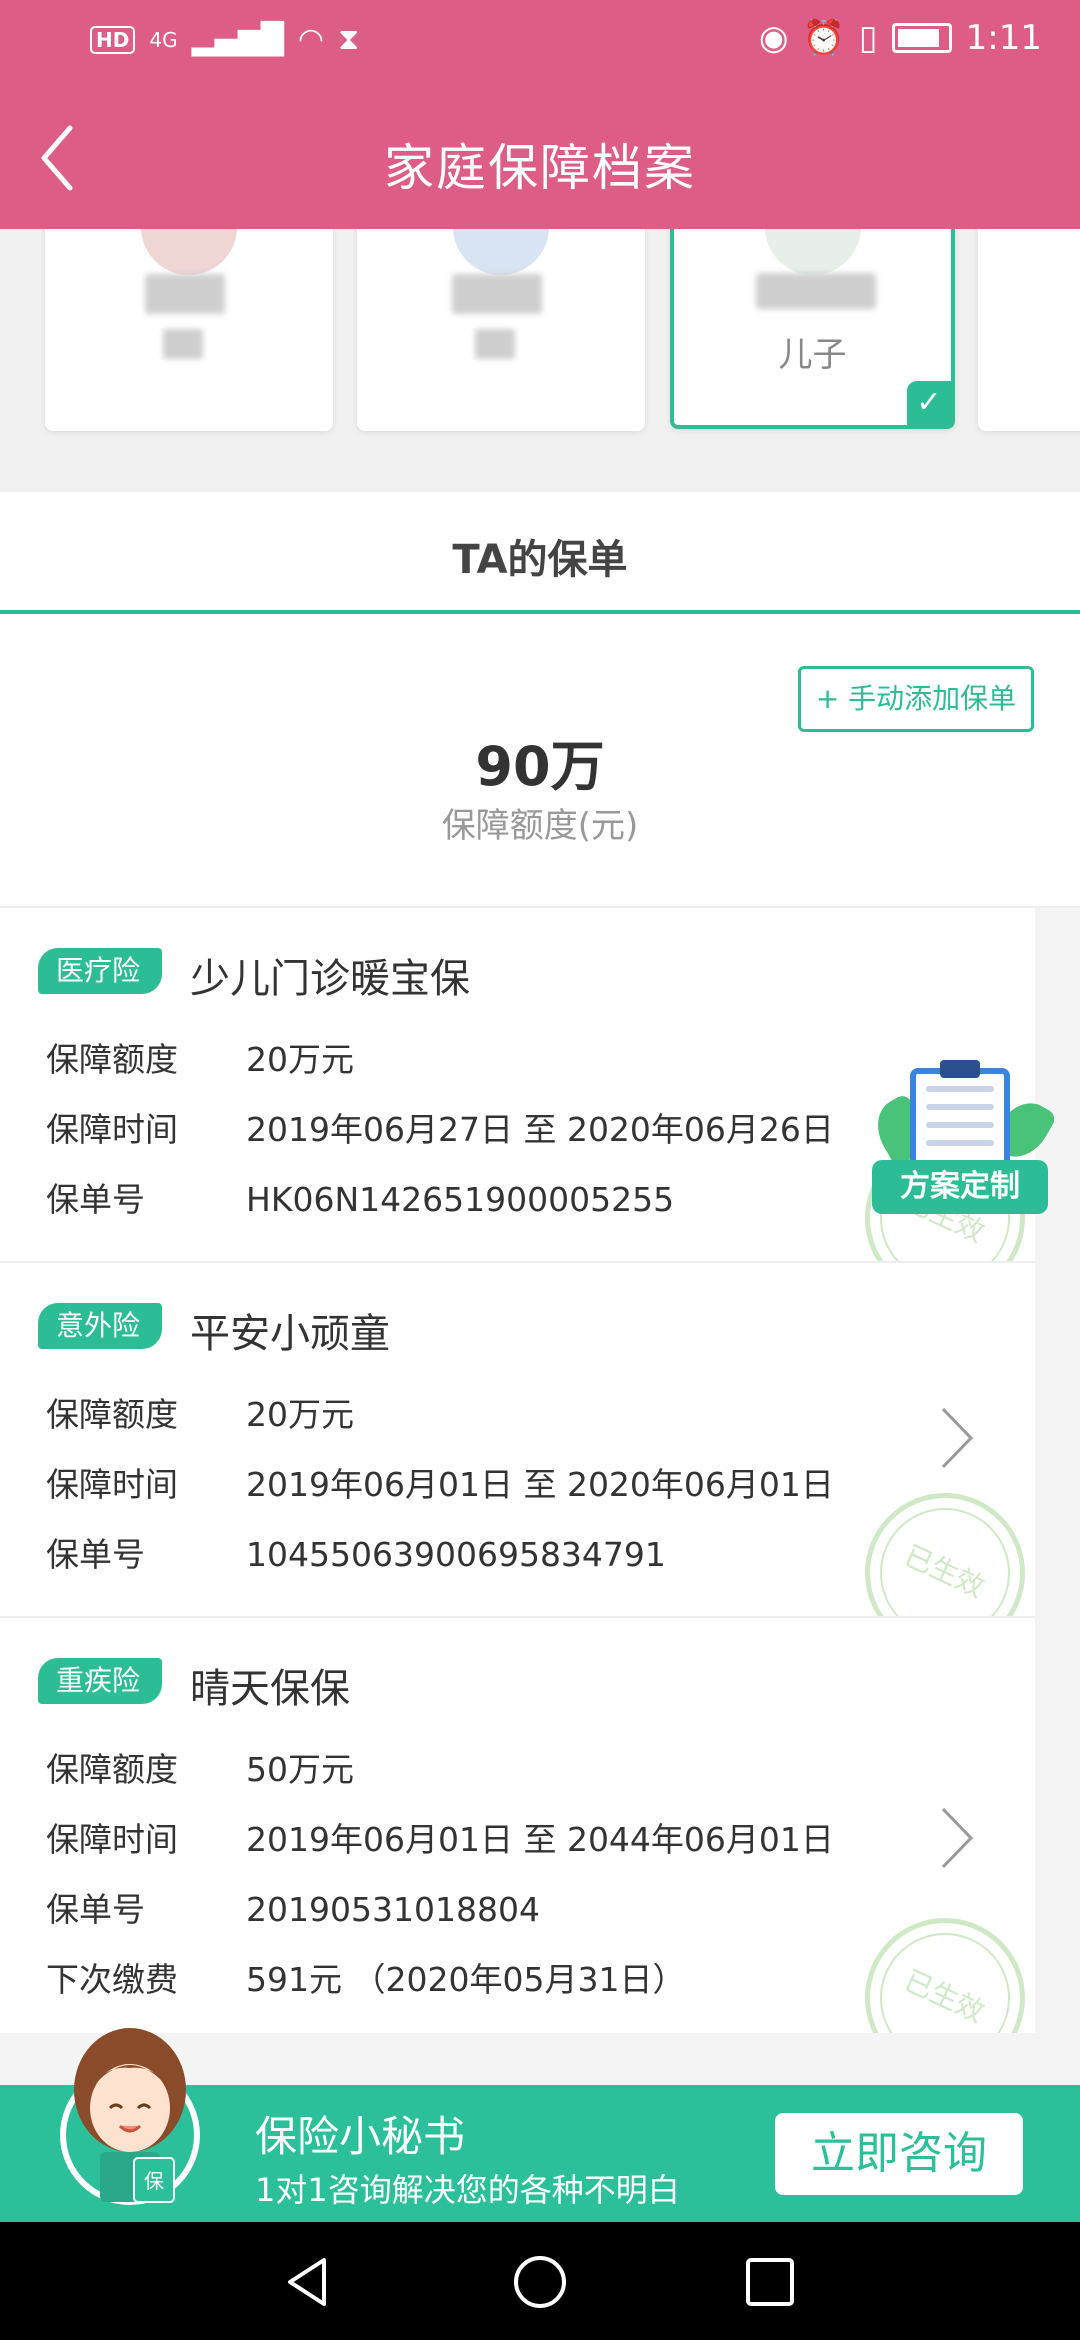 Image resolution: width=1080 pixels, height=2340 pixels. I want to click on battery-icon, so click(921, 38).